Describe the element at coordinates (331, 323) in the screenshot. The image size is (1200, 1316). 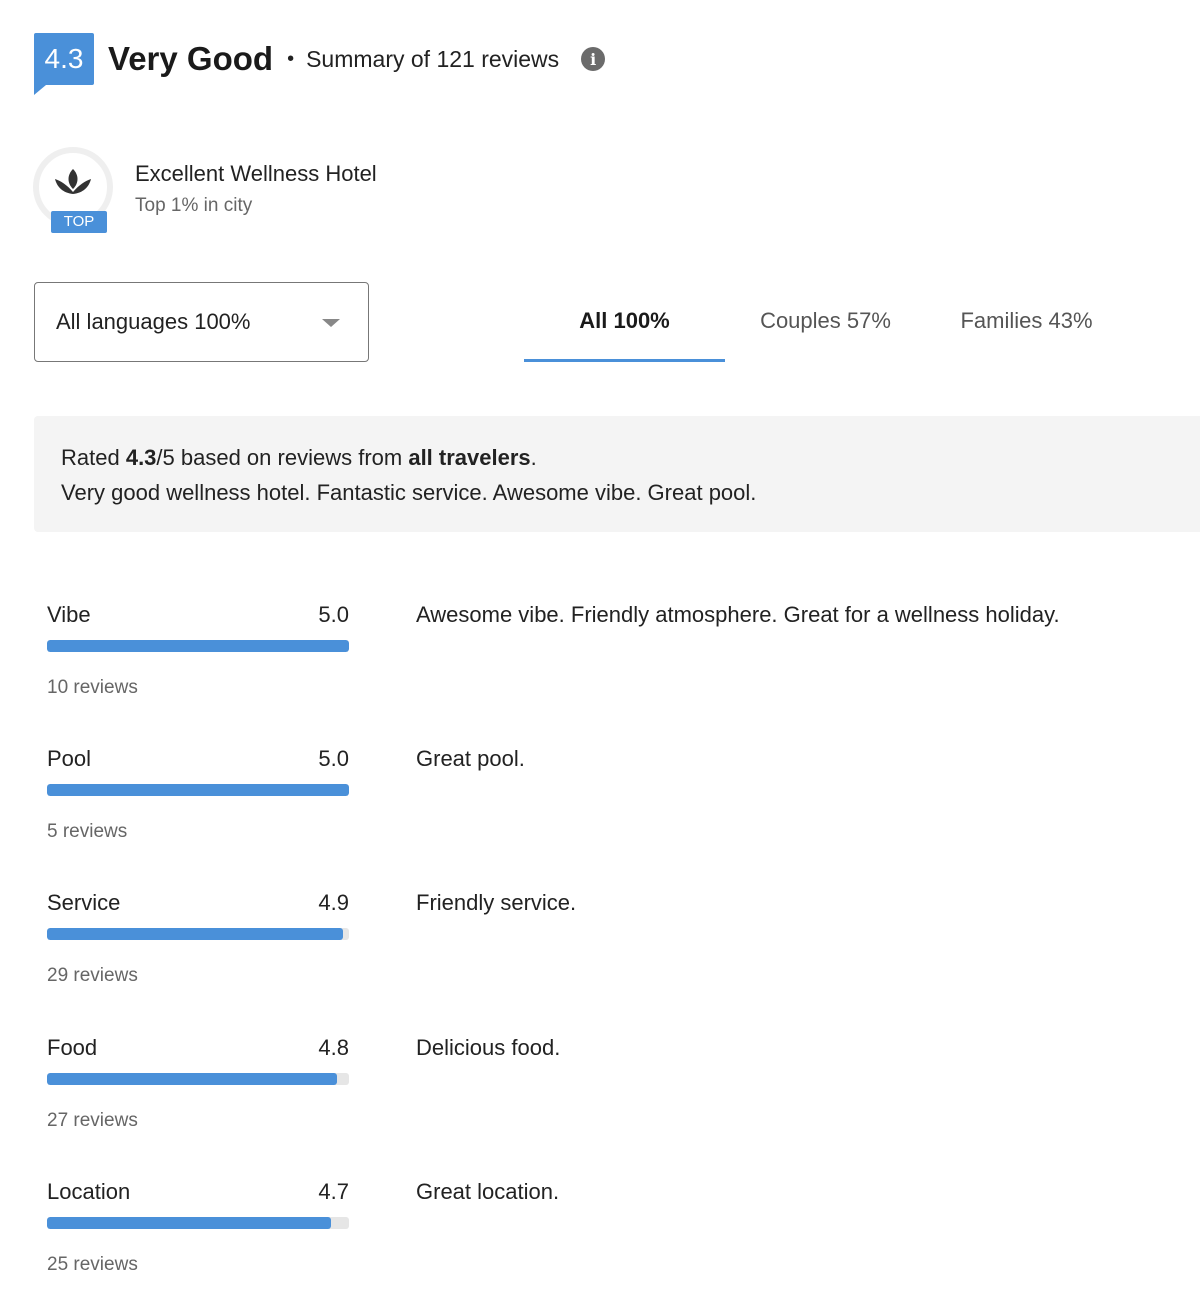
I see `chevron-down-icon` at that location.